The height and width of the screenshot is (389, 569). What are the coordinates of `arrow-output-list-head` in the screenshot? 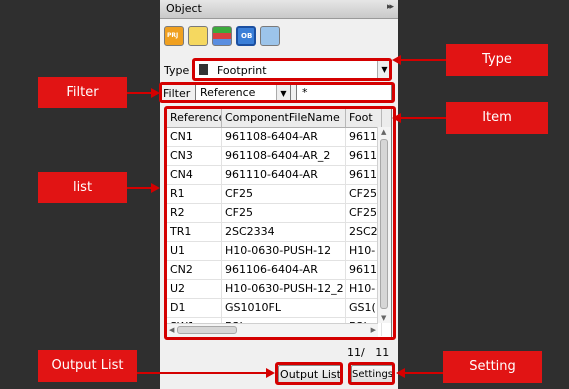 It's located at (270, 373).